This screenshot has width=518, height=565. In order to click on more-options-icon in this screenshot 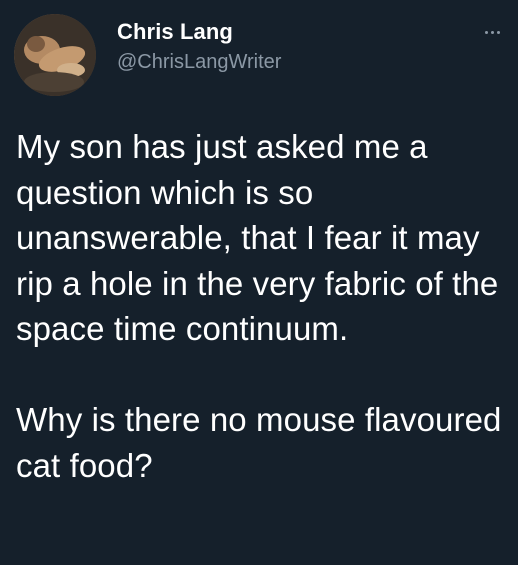, I will do `click(492, 32)`.